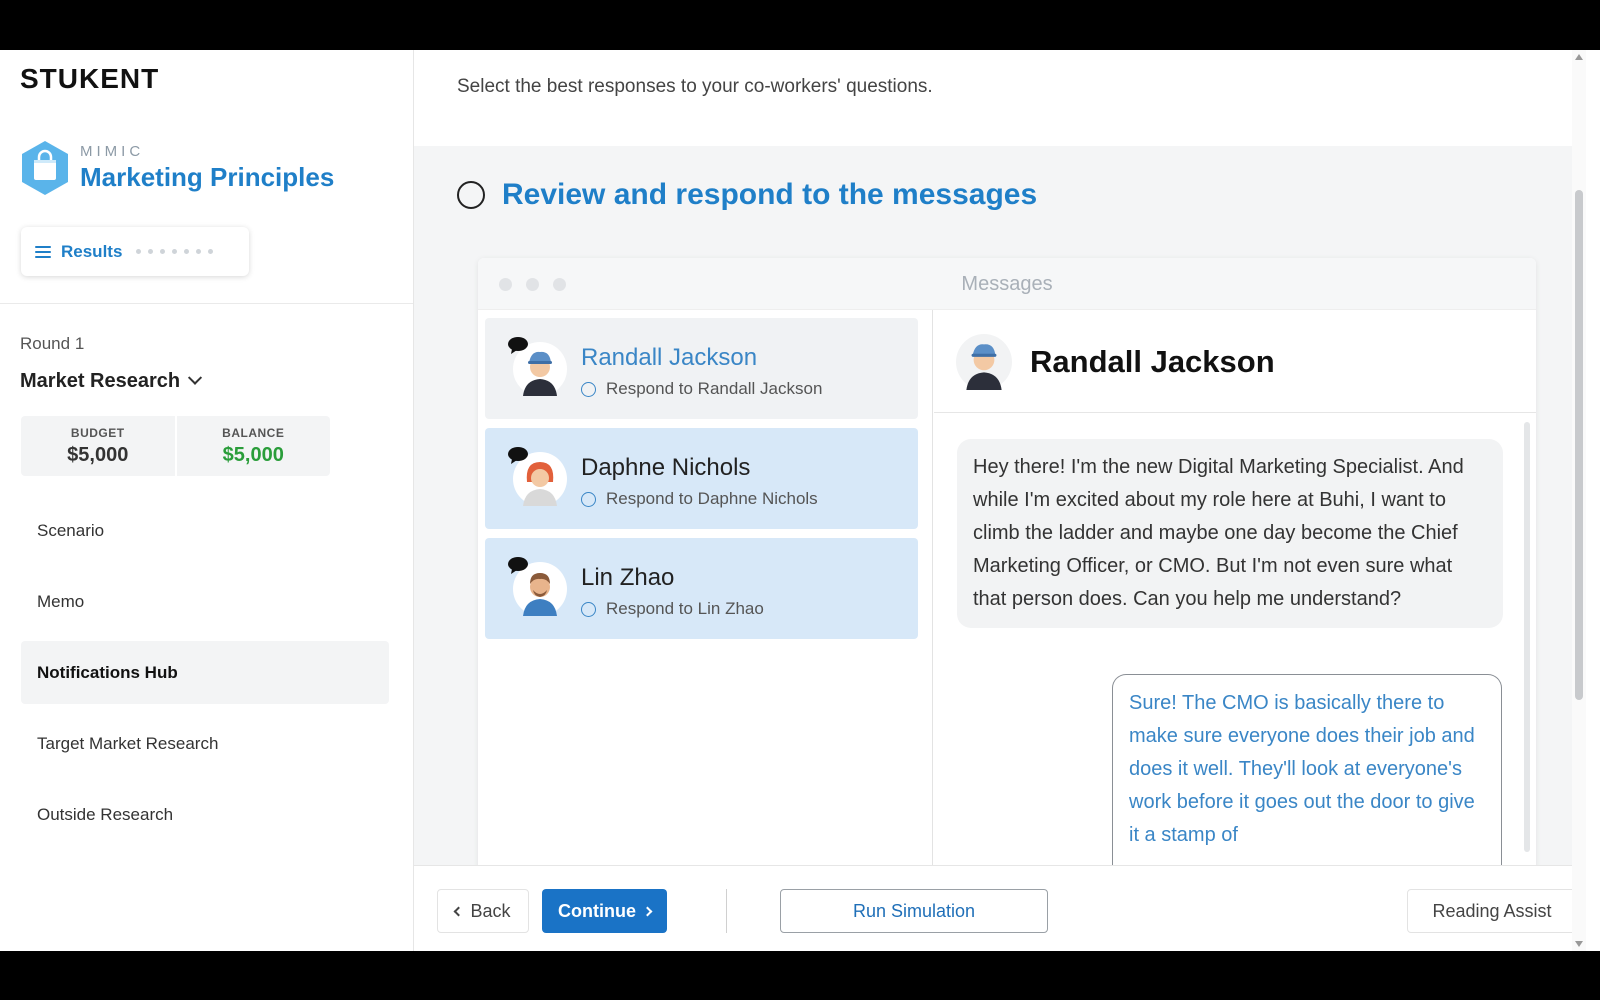  What do you see at coordinates (52, 343) in the screenshot?
I see `round-label: Round 1` at bounding box center [52, 343].